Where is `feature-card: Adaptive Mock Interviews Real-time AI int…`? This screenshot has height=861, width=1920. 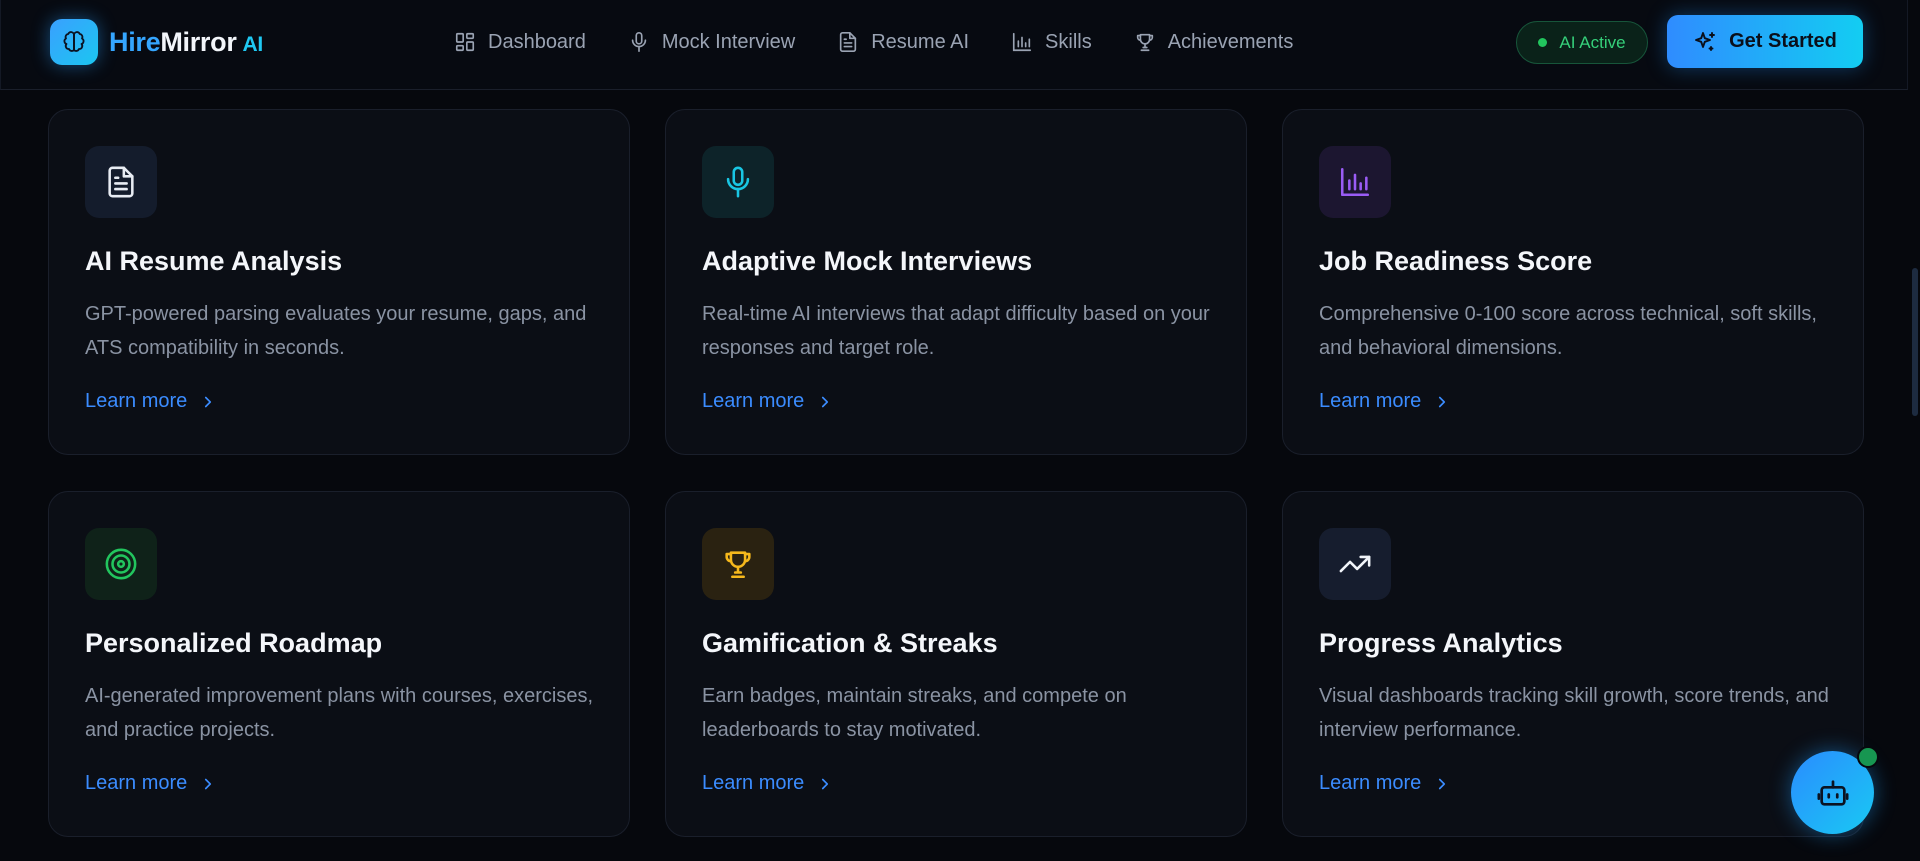
feature-card: Adaptive Mock Interviews Real-time AI int… is located at coordinates (956, 282).